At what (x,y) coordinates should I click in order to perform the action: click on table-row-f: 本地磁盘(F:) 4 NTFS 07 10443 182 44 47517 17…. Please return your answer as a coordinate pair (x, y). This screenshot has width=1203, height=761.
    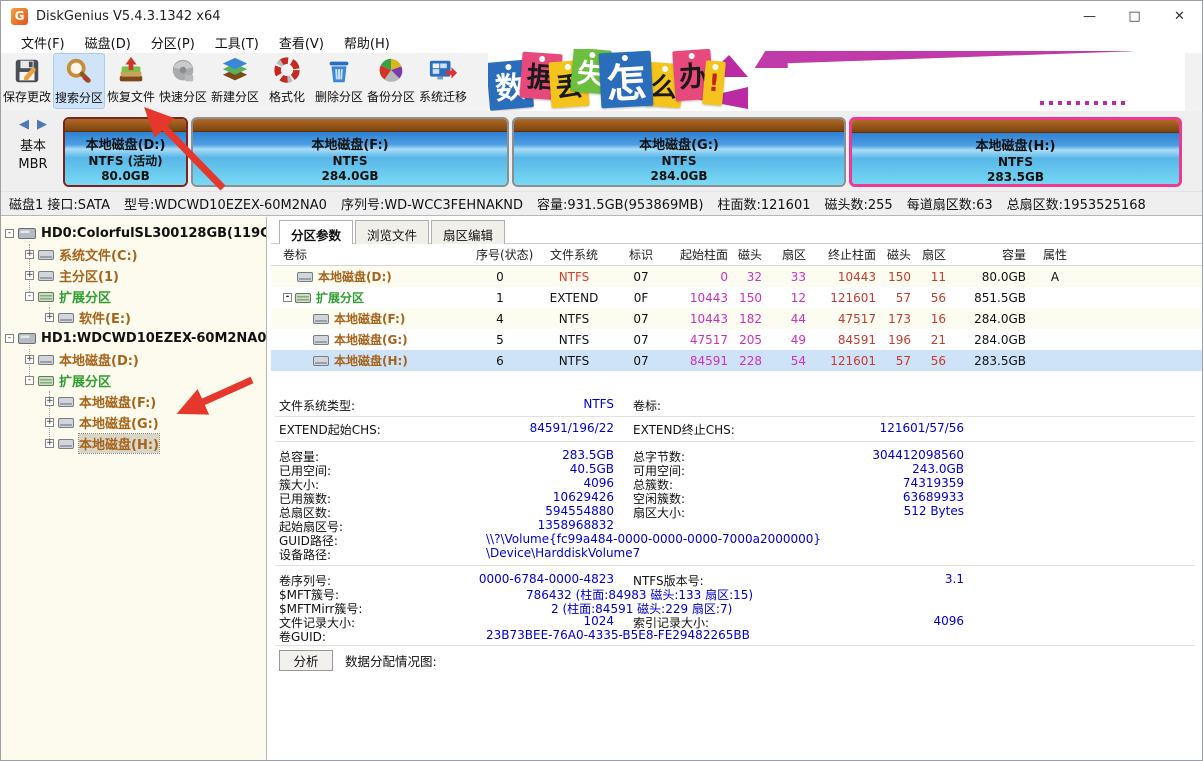
    Looking at the image, I should click on (736, 318).